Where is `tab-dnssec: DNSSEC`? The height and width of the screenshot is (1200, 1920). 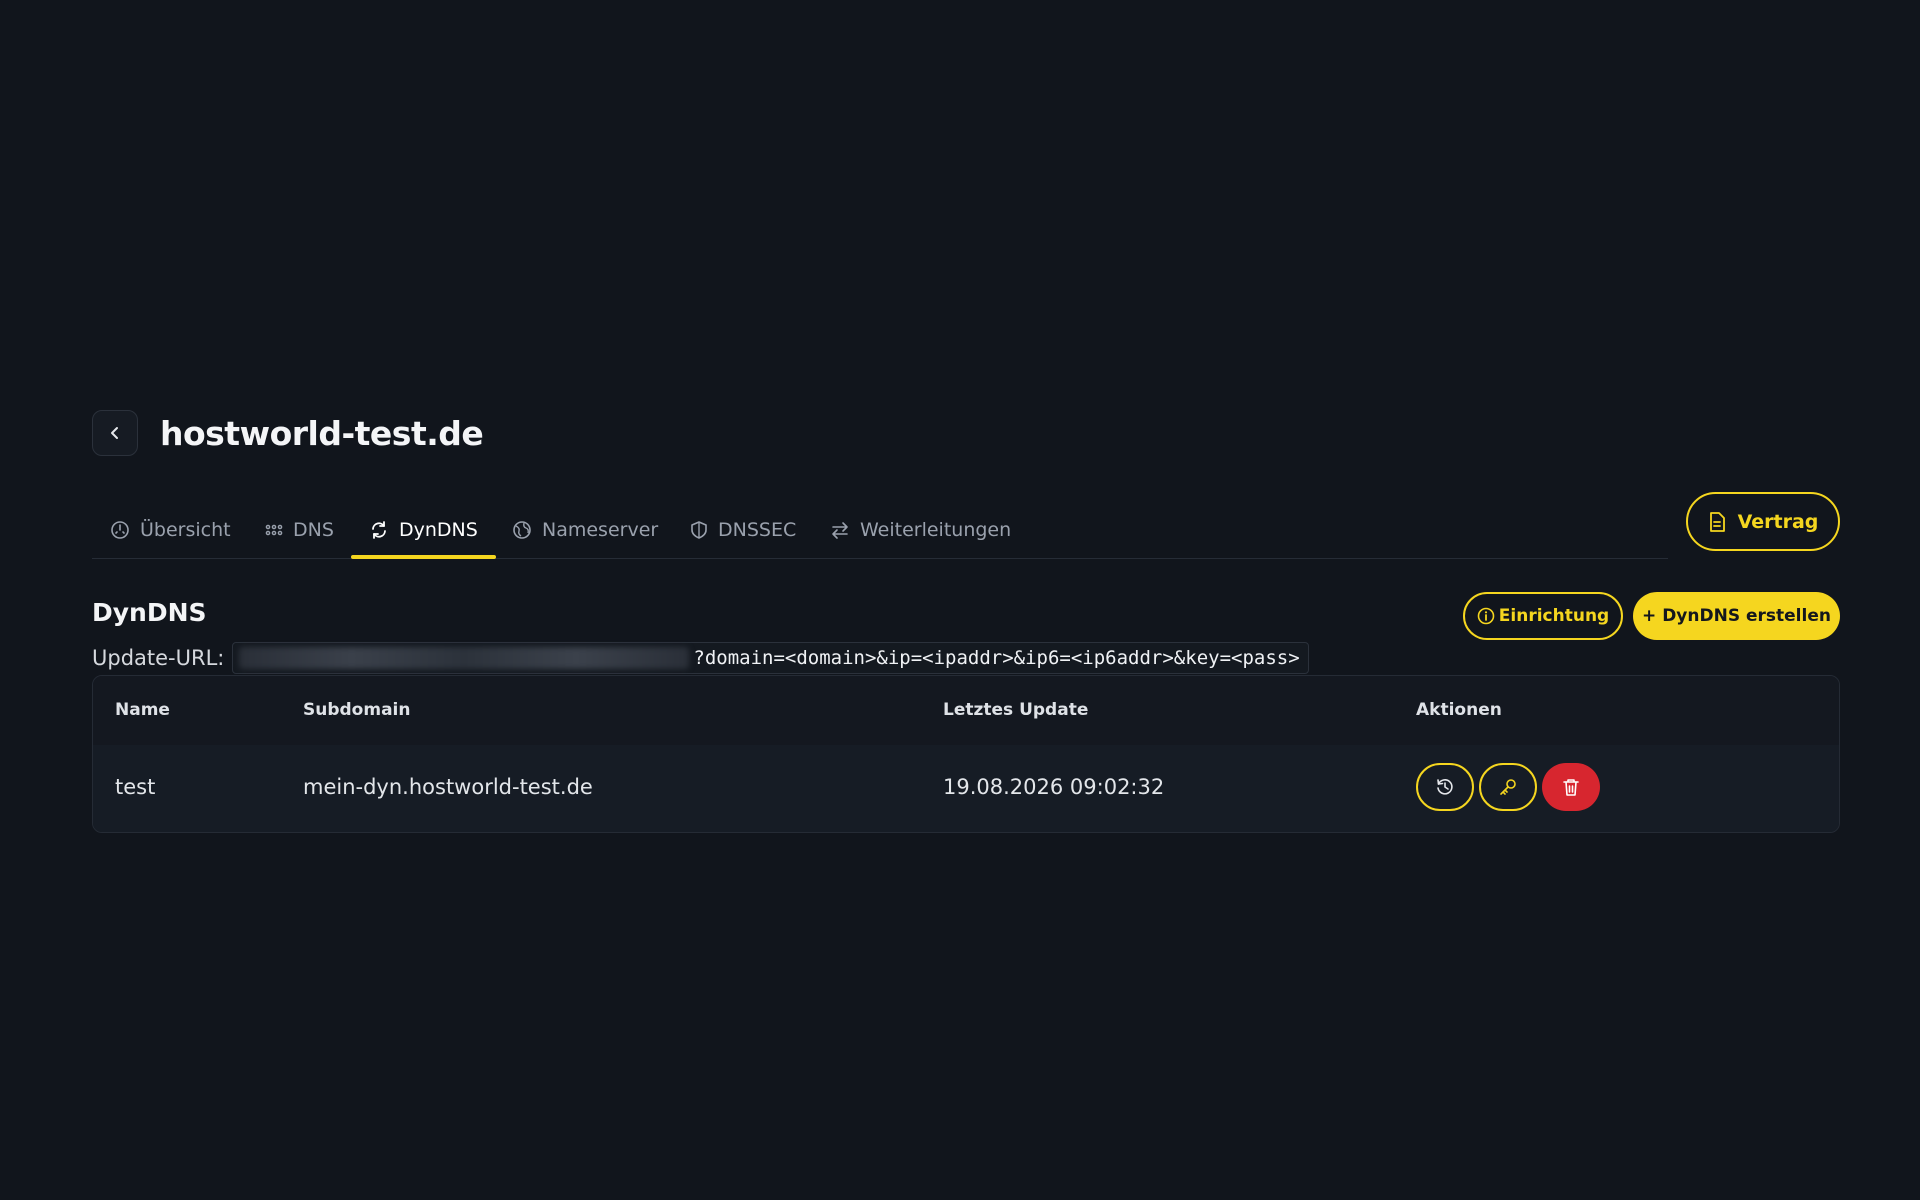 tab-dnssec: DNSSEC is located at coordinates (743, 530).